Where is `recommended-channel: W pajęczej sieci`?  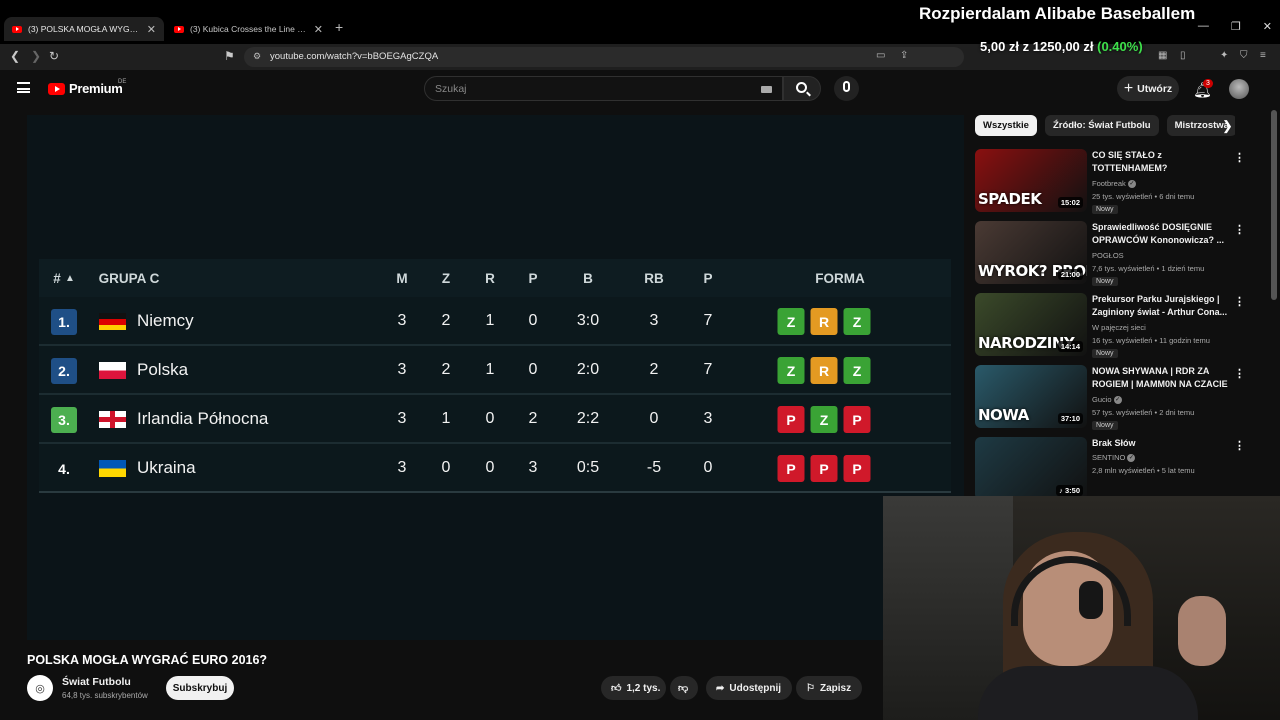
recommended-channel: W pajęczej sieci is located at coordinates (1119, 327).